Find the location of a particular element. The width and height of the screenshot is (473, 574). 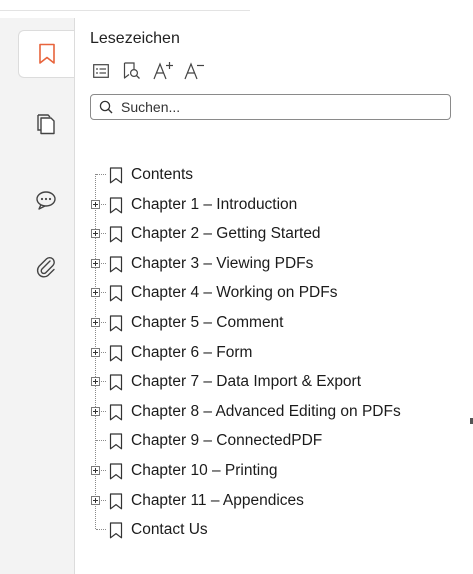

bookmark-row: Chapter 5 – Comment is located at coordinates (274, 323).